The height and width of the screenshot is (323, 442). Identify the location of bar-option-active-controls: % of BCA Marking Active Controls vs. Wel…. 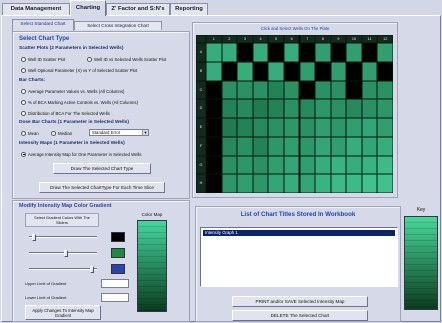
(79, 102).